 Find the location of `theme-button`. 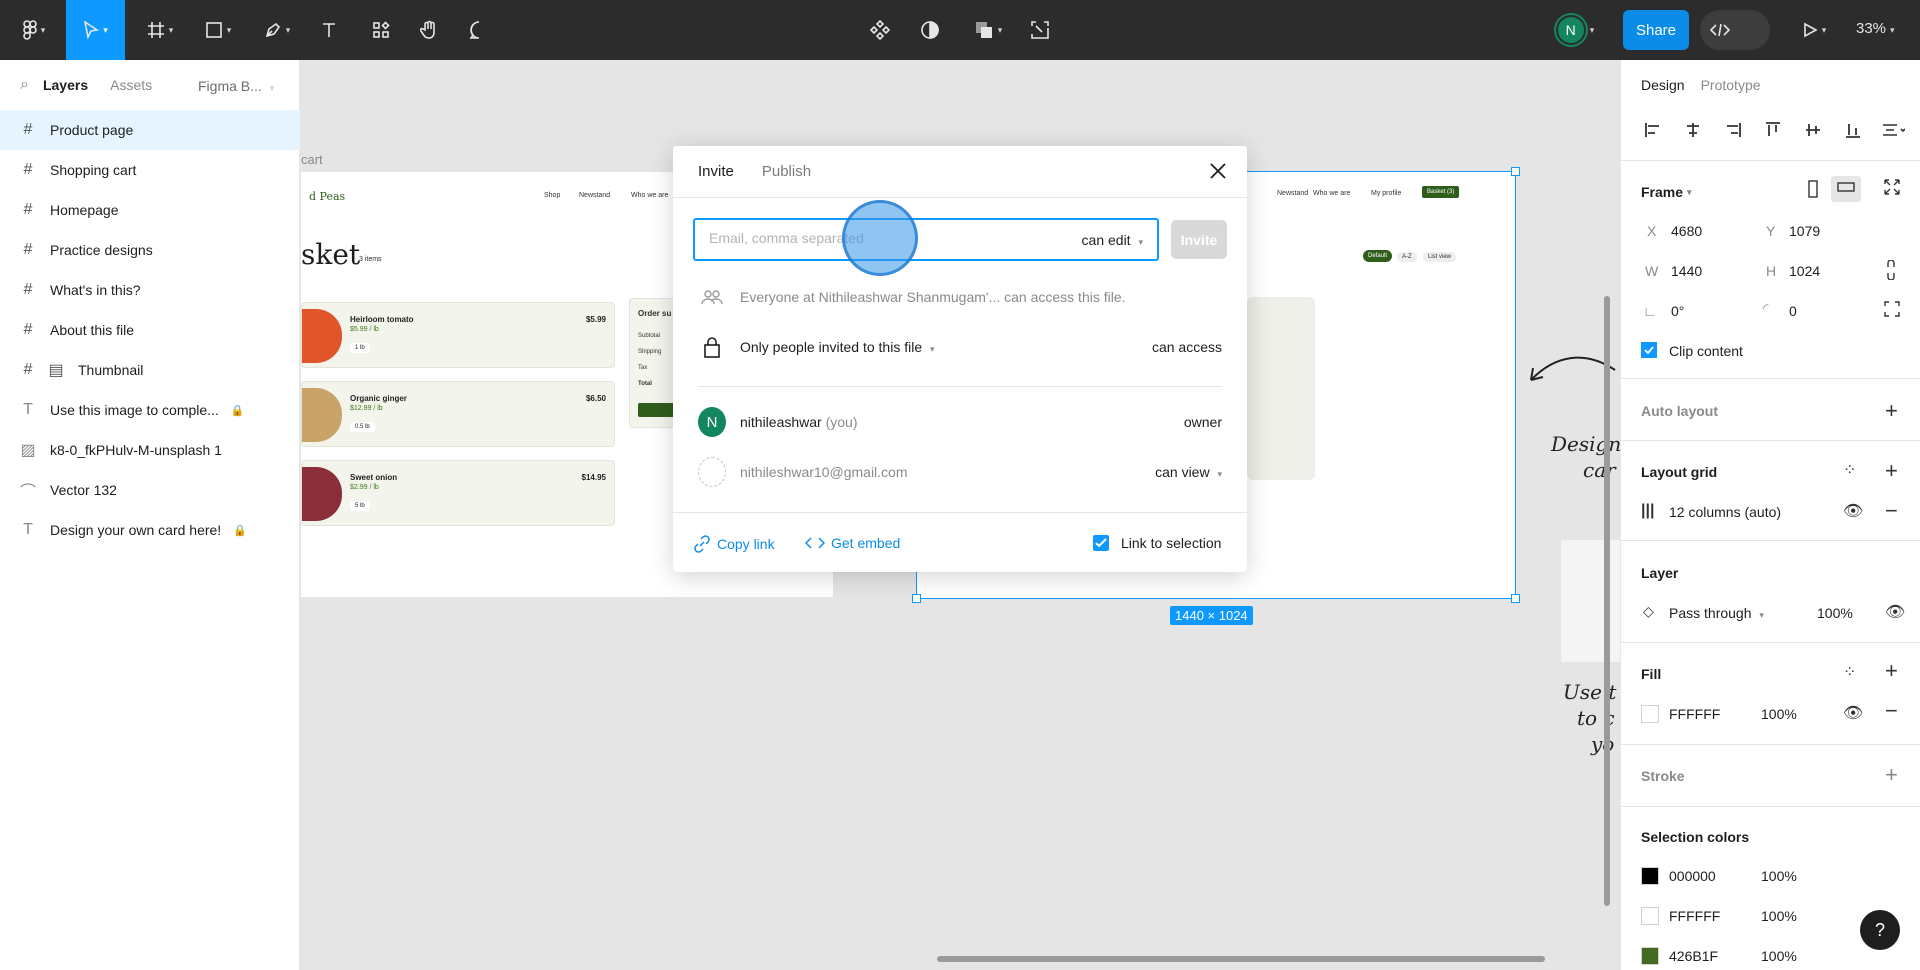

theme-button is located at coordinates (930, 30).